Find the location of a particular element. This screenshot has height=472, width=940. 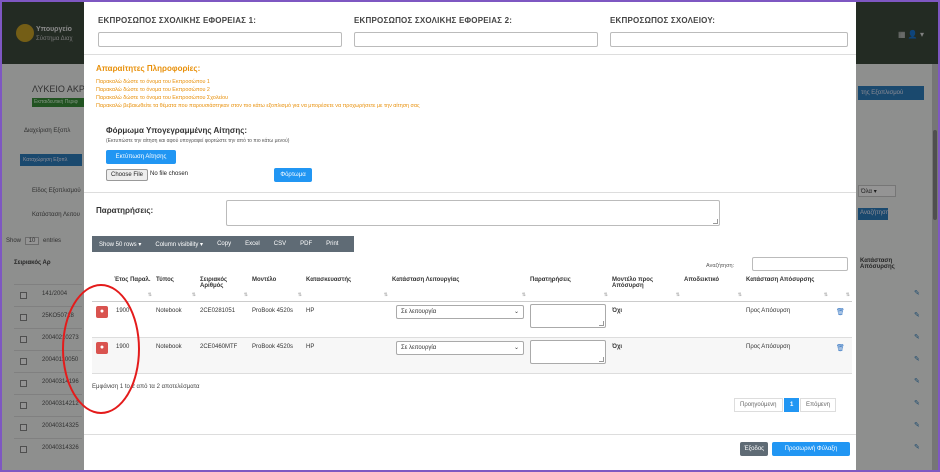

rep-board-2-label: ΕΚΠΡΟΣΩΠΟΣ ΣΧΟΛΙΚΗΣ ΕΦΟΡΕΙΑΣ 2: is located at coordinates (433, 20).